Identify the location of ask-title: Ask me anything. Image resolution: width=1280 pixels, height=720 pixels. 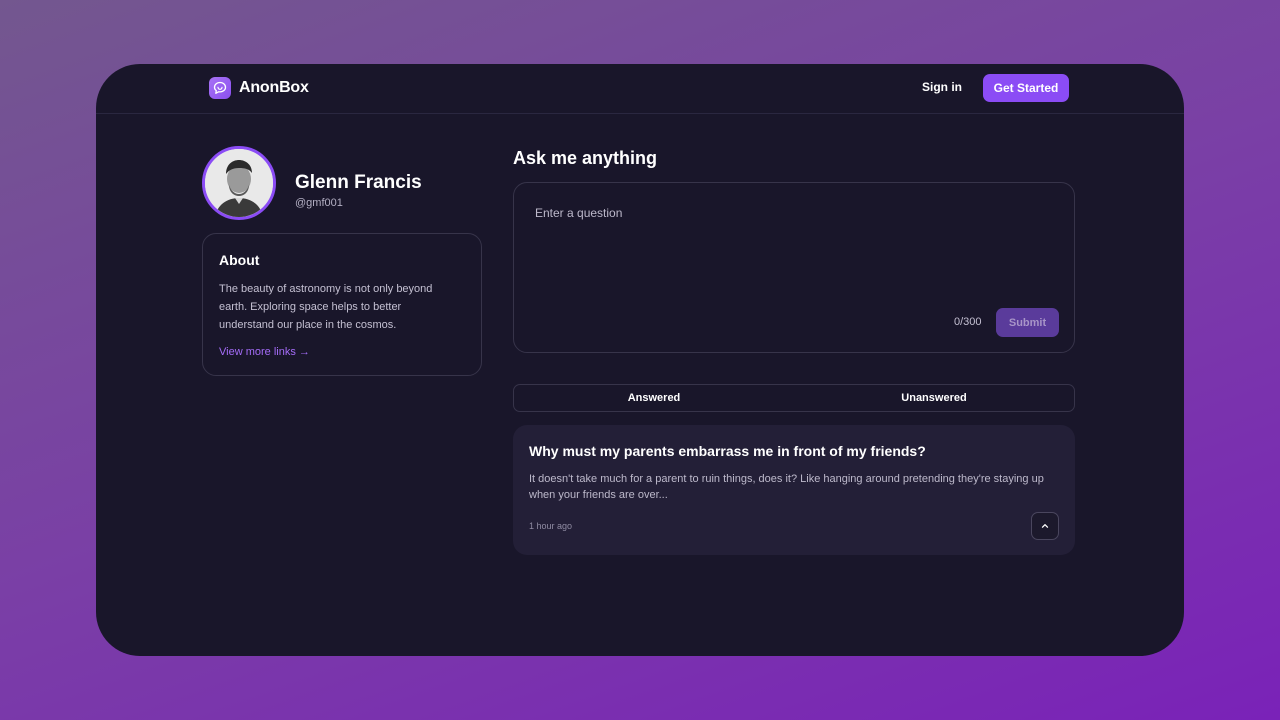
(585, 158).